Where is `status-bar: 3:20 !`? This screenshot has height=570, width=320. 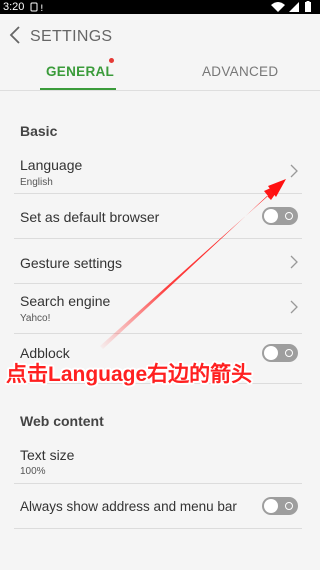
status-bar: 3:20 ! is located at coordinates (160, 7).